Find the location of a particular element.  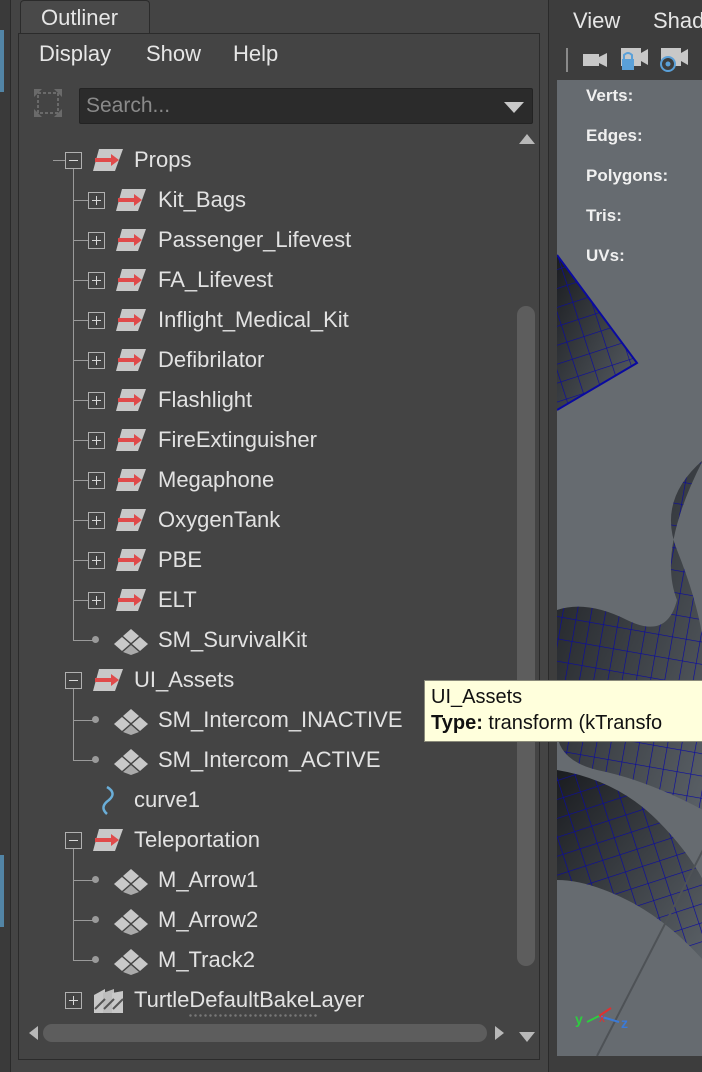

tree-item: OxygenTank is located at coordinates (264, 520).